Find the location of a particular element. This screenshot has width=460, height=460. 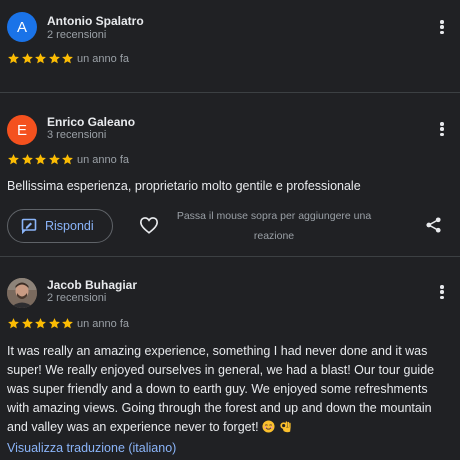

translate-link: Visualizza traduzione (italiano) is located at coordinates (91, 448).